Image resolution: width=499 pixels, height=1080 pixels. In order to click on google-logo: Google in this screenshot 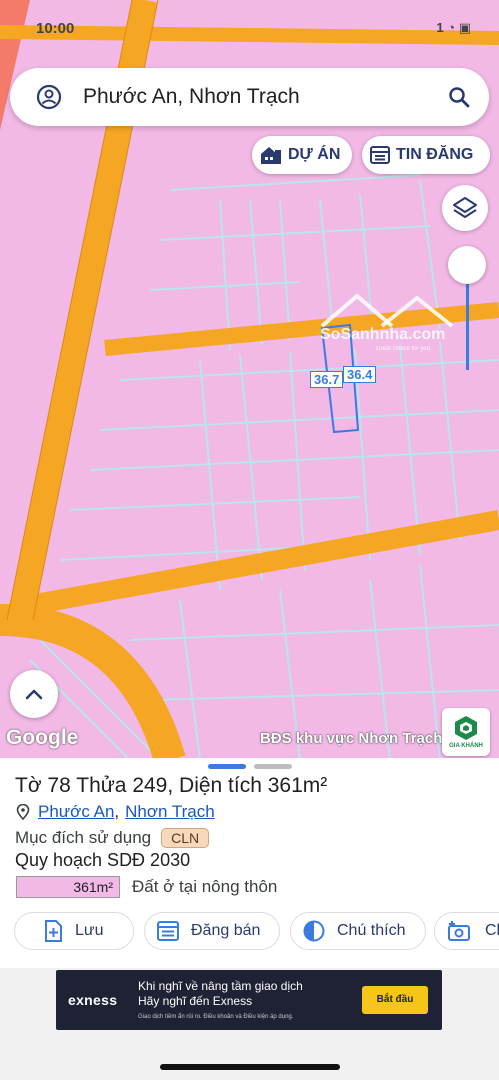, I will do `click(42, 737)`.